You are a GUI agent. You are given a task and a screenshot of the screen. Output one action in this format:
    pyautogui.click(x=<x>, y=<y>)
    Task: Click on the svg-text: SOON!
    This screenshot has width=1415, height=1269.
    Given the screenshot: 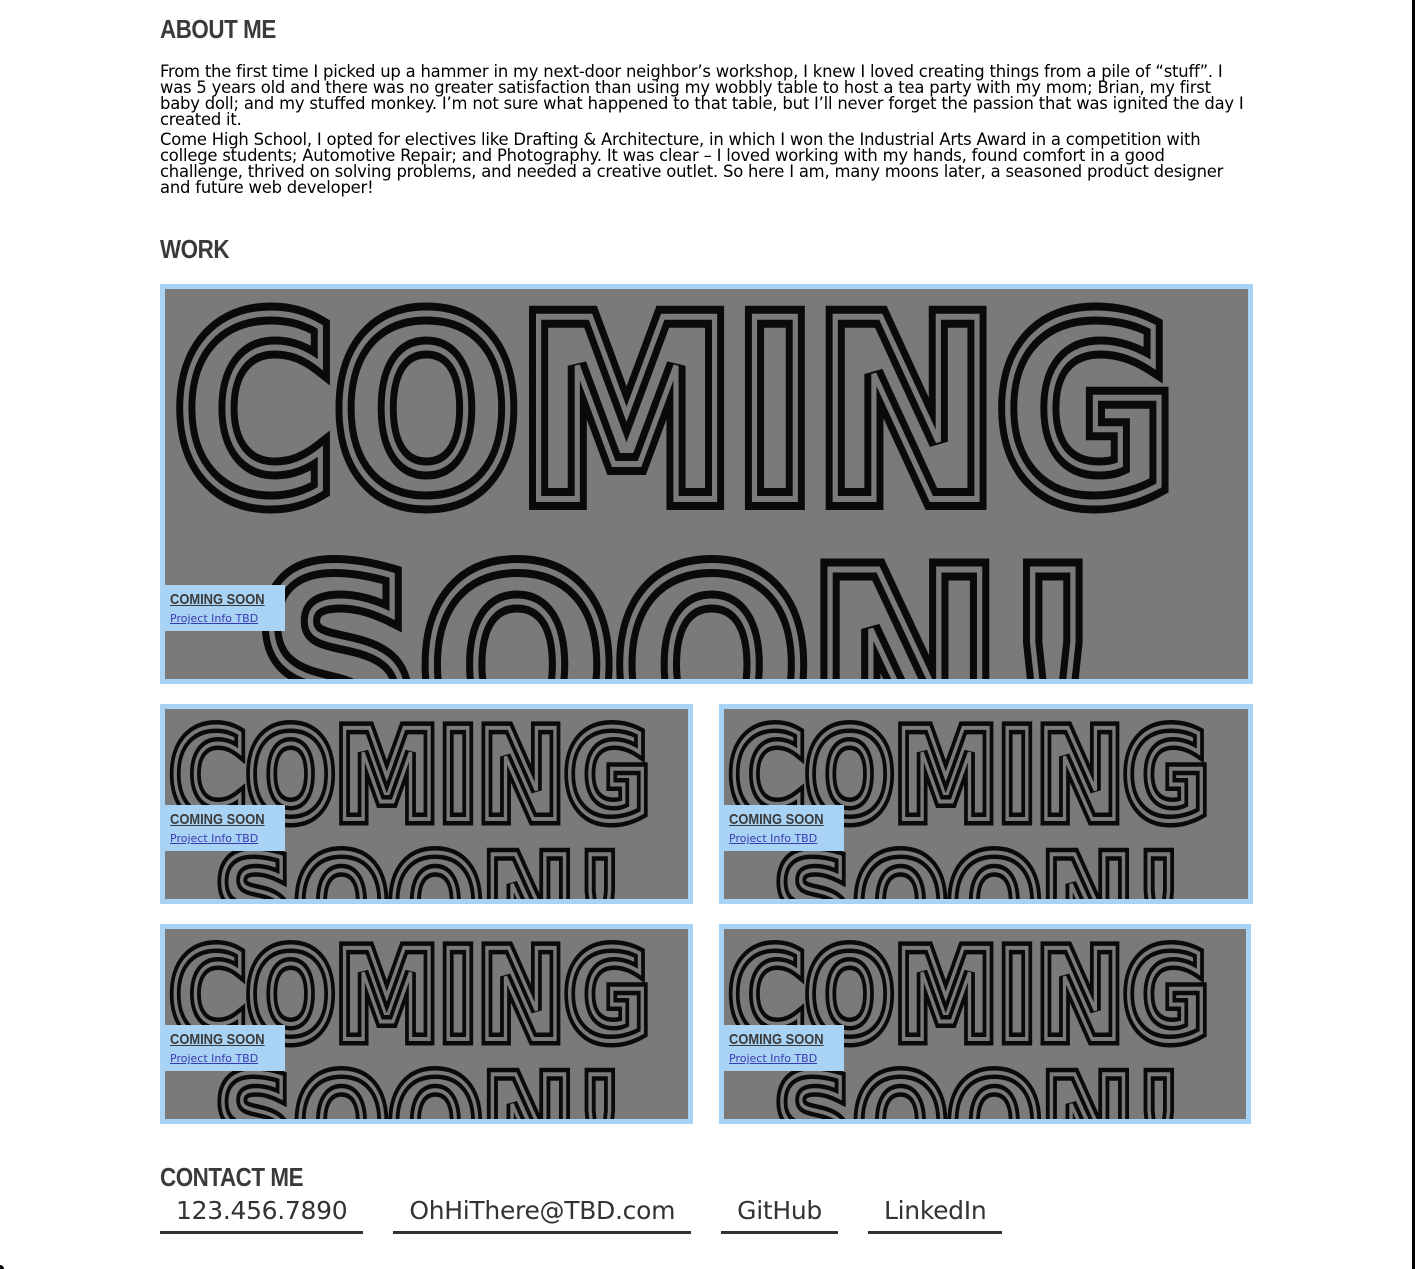 What is the action you would take?
    pyautogui.click(x=680, y=599)
    